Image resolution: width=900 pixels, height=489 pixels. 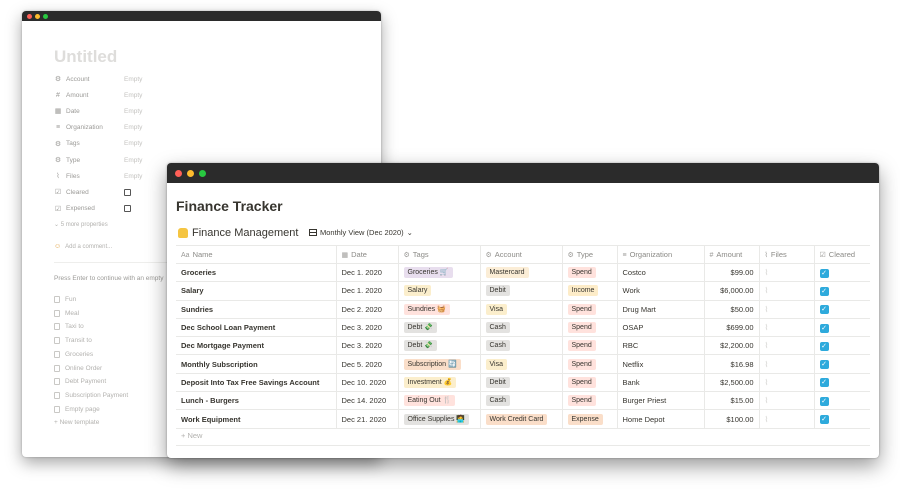 What do you see at coordinates (661, 273) in the screenshot?
I see `organization-cell: Costco` at bounding box center [661, 273].